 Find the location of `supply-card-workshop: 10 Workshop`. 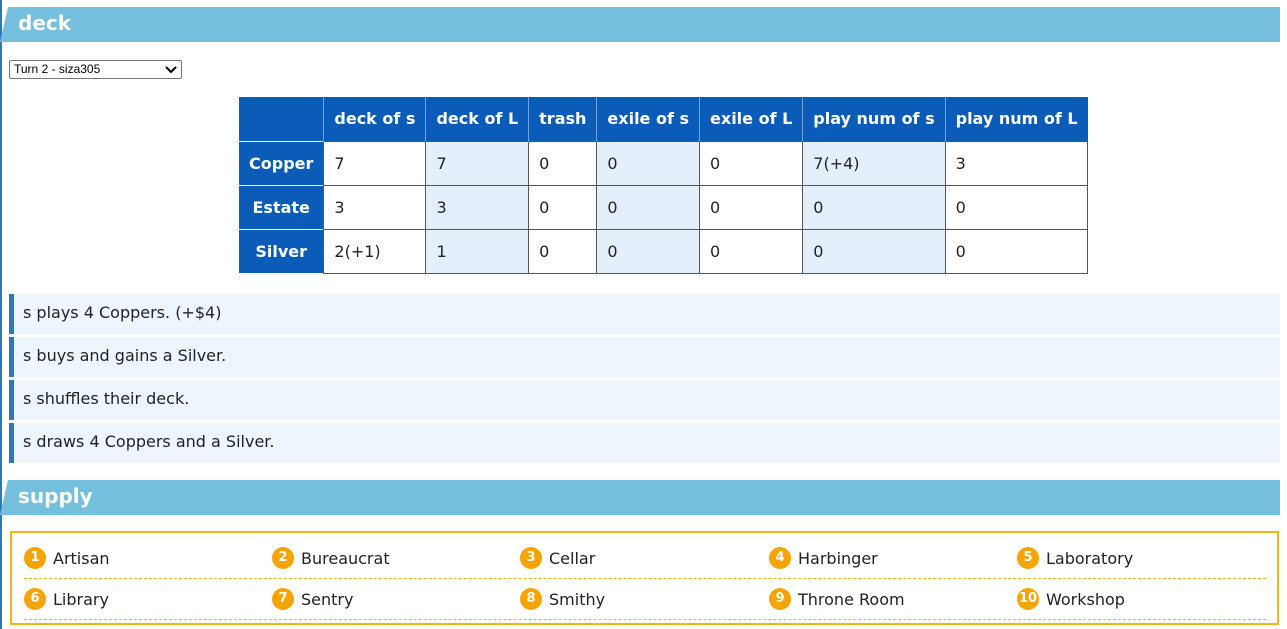

supply-card-workshop: 10 Workshop is located at coordinates (1071, 599).